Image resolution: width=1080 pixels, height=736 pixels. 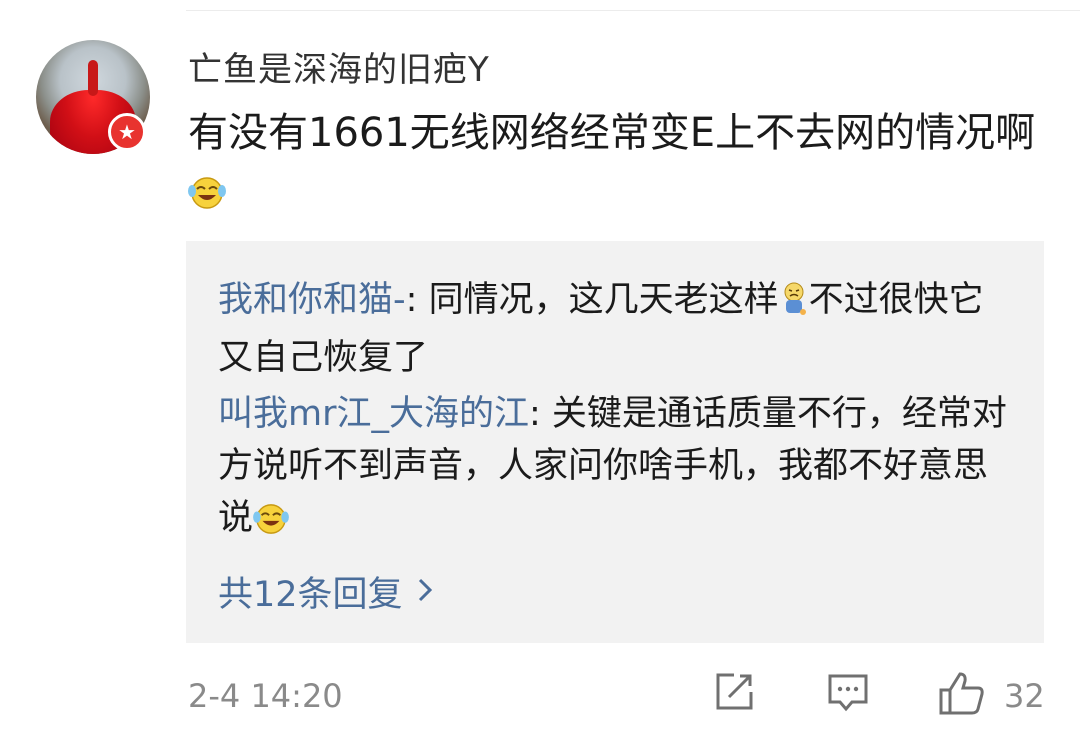 What do you see at coordinates (633, 10) in the screenshot?
I see `divider` at bounding box center [633, 10].